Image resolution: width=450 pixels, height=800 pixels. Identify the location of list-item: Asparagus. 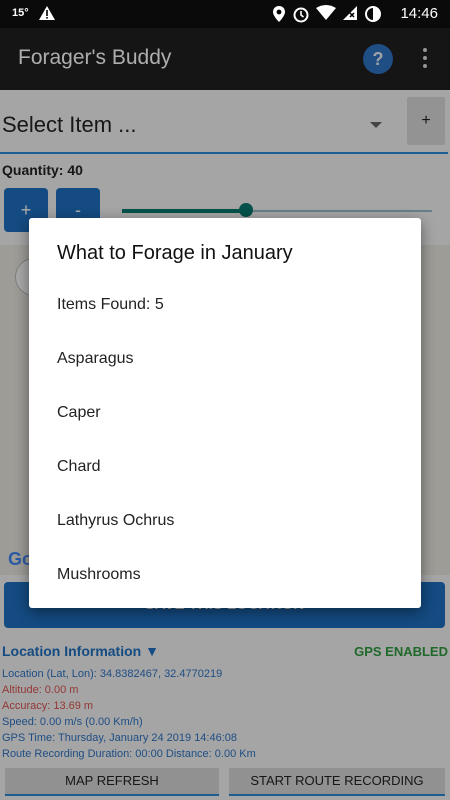
(95, 359).